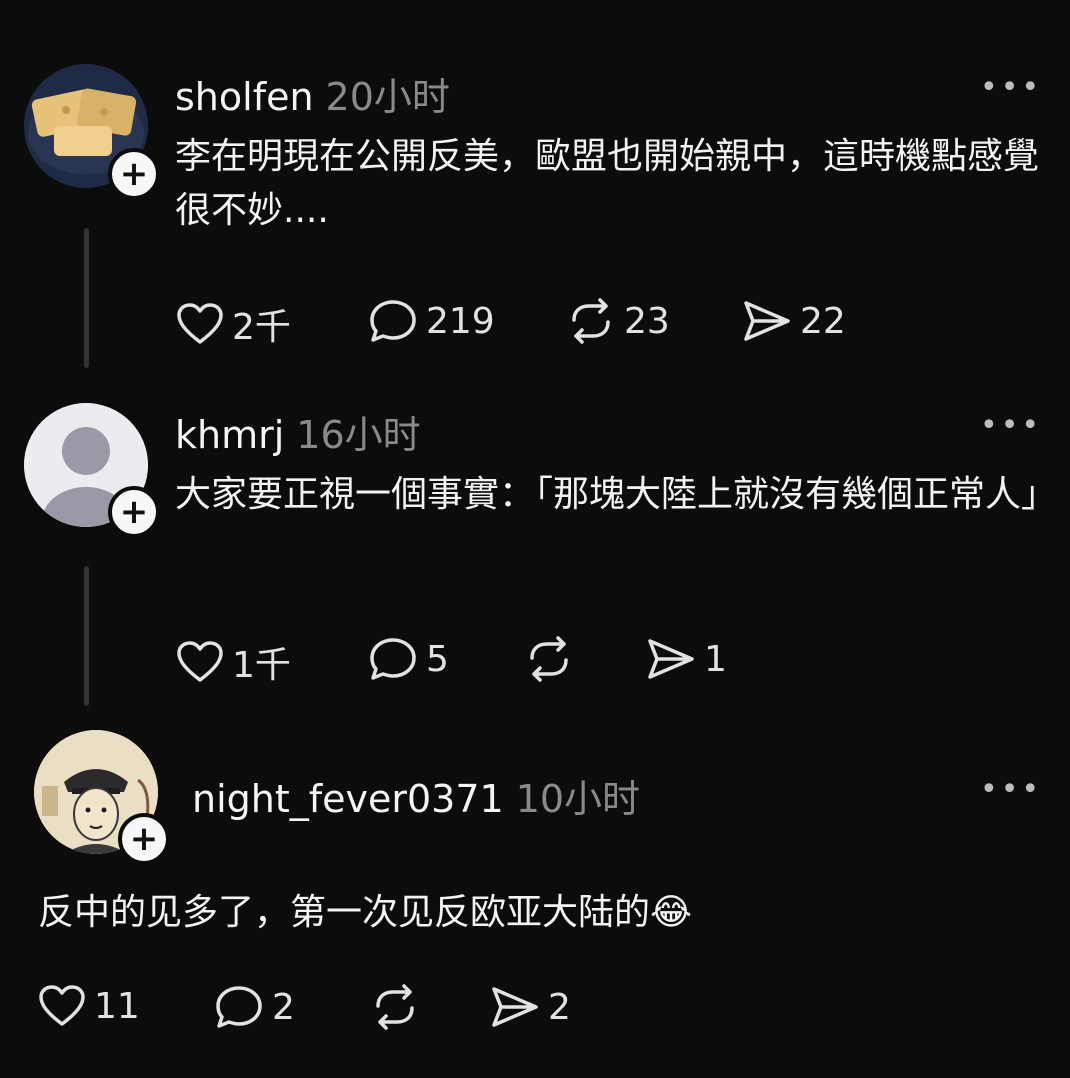  I want to click on like-button: 11, so click(89, 1006).